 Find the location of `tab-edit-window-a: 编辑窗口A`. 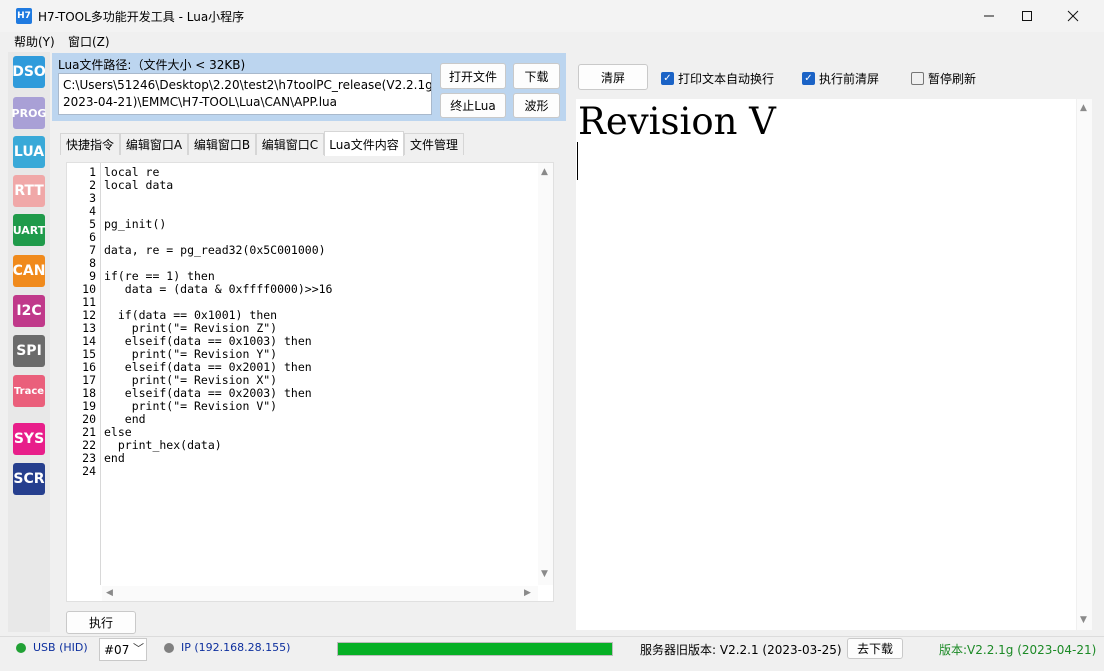

tab-edit-window-a: 编辑窗口A is located at coordinates (154, 144).